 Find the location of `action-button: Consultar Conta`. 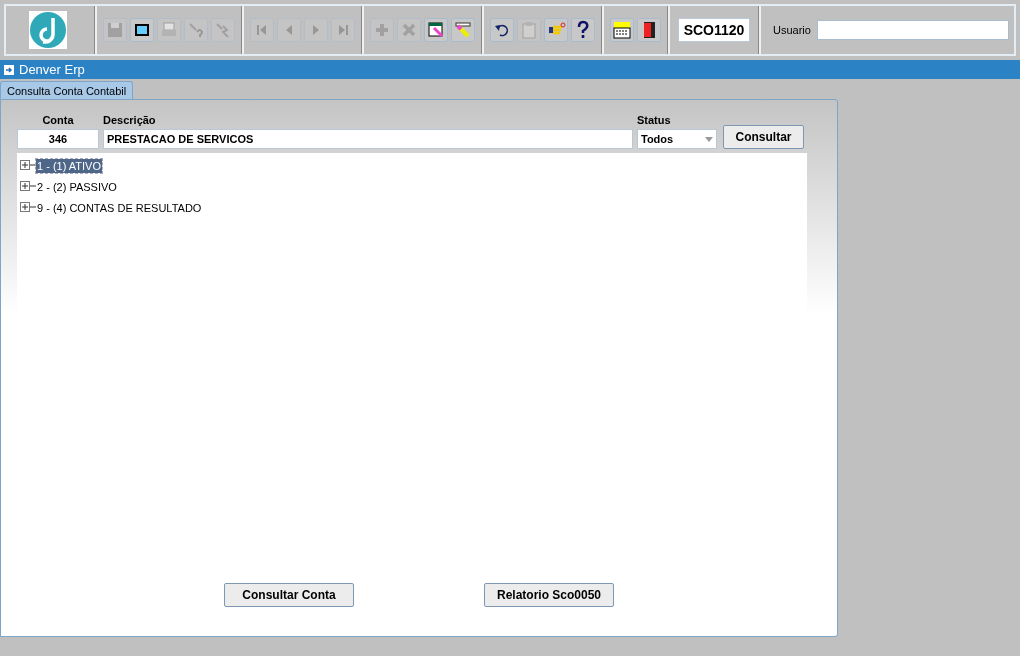

action-button: Consultar Conta is located at coordinates (289, 595).